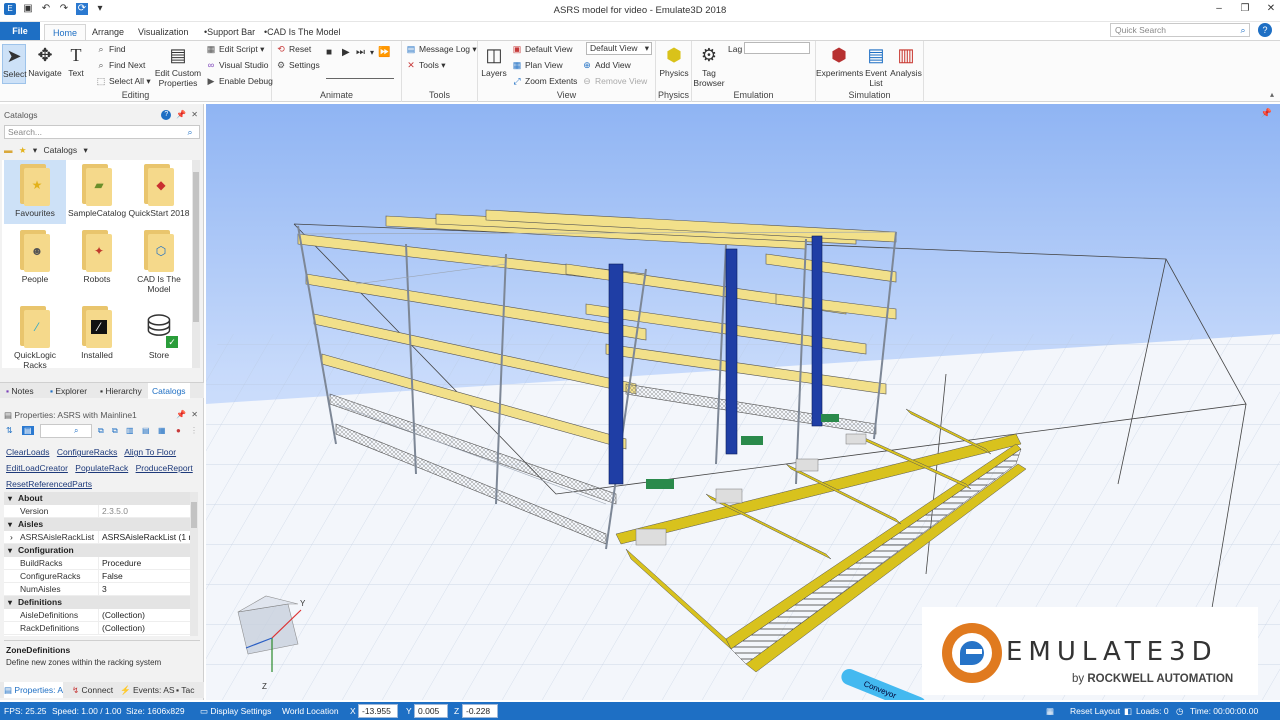 Image resolution: width=1280 pixels, height=720 pixels. Describe the element at coordinates (302, 32) in the screenshot. I see `tab-cad-is-the-model: •CAD Is The Model` at that location.